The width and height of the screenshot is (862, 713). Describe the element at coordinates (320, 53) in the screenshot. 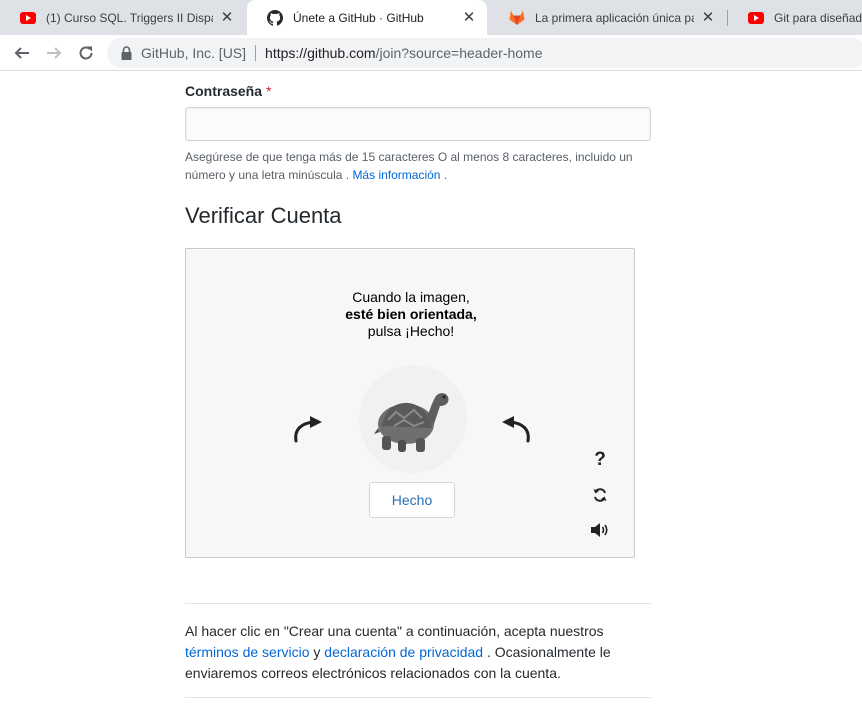

I see `url-host: https://github.com` at that location.